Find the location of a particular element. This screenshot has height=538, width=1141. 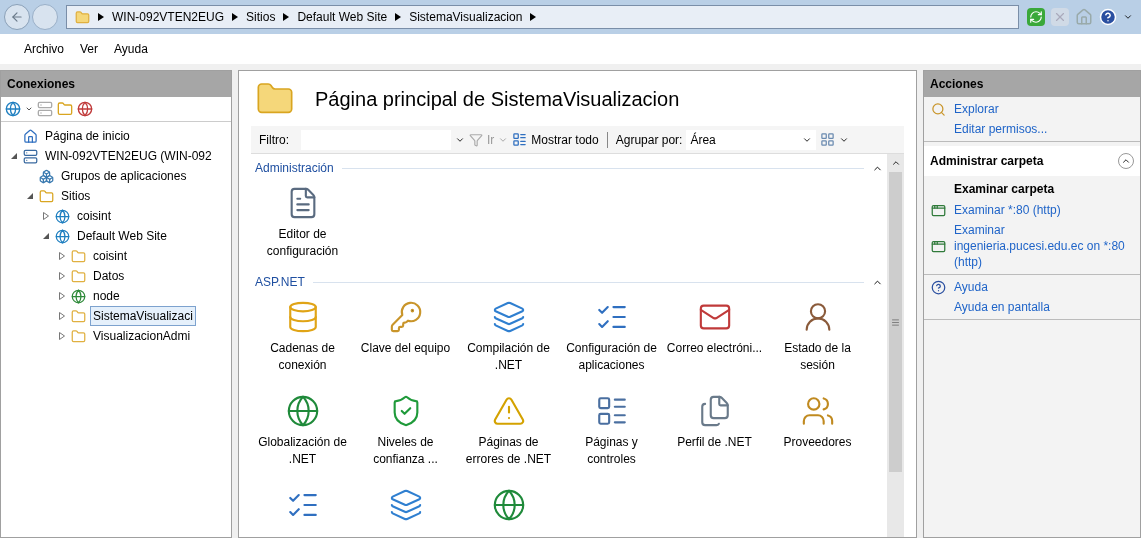

breadcrumb-item: SistemaVisualizacion is located at coordinates (466, 17).